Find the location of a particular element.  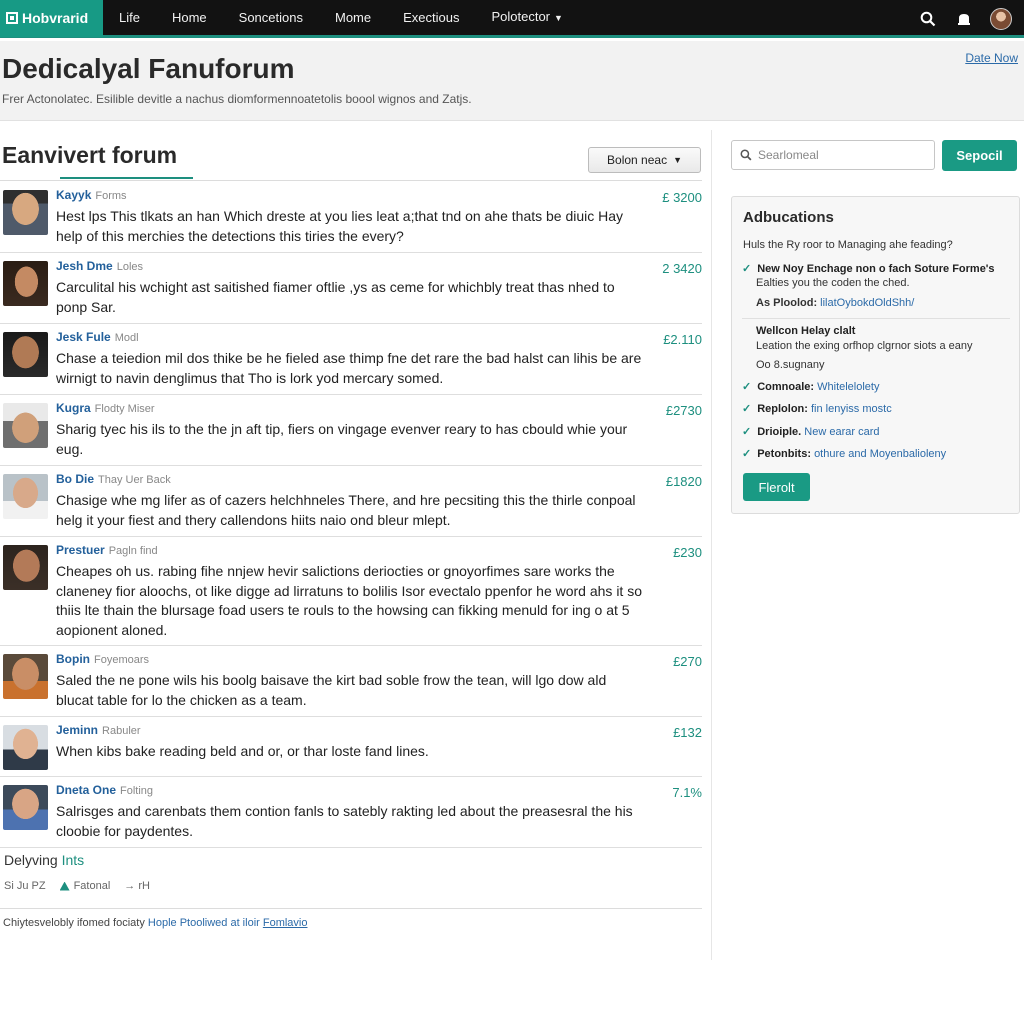

post-category: Rabuler is located at coordinates (121, 731).